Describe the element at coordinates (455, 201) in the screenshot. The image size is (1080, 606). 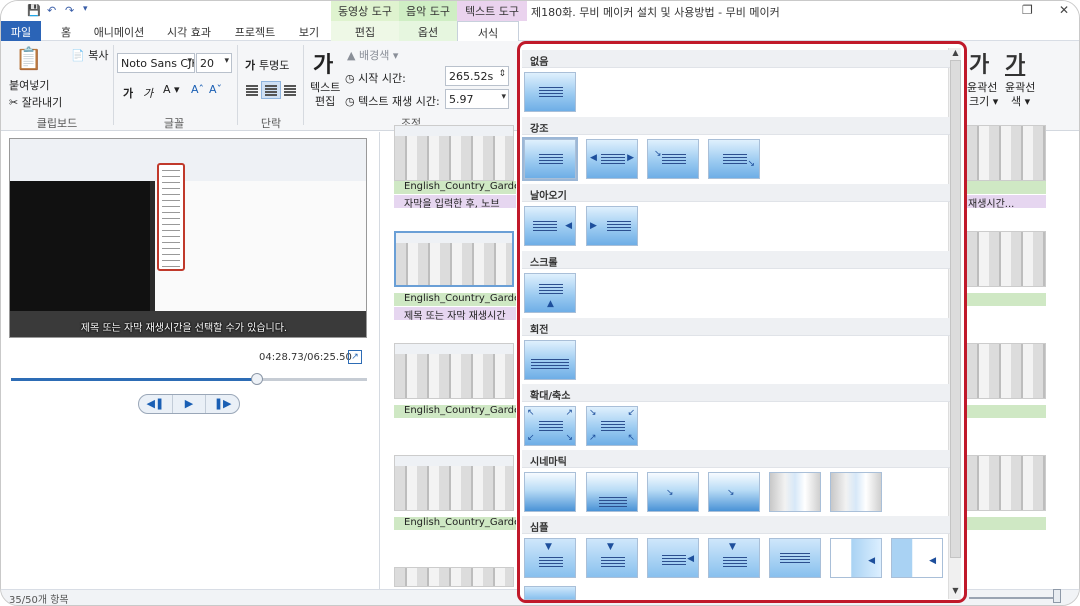
I see `text-caption: 자막을 입력한 후, 노브` at that location.